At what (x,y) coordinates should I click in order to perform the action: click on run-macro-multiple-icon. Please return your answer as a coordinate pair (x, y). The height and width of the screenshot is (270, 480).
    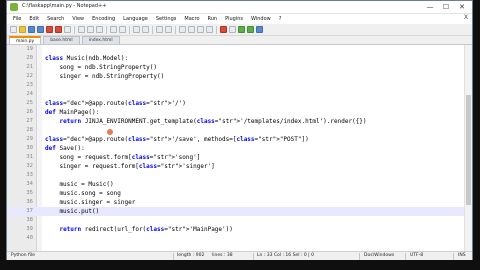
    Looking at the image, I should click on (250, 29).